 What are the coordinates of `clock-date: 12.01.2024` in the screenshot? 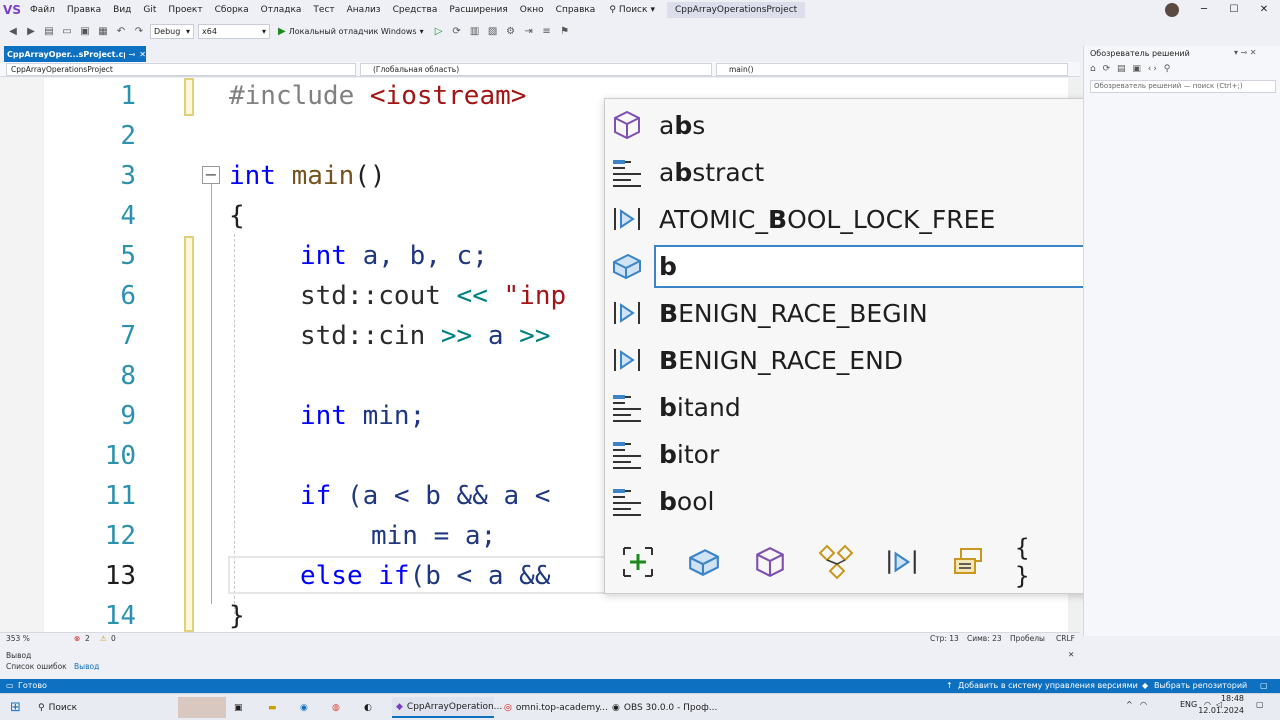 It's located at (1221, 710).